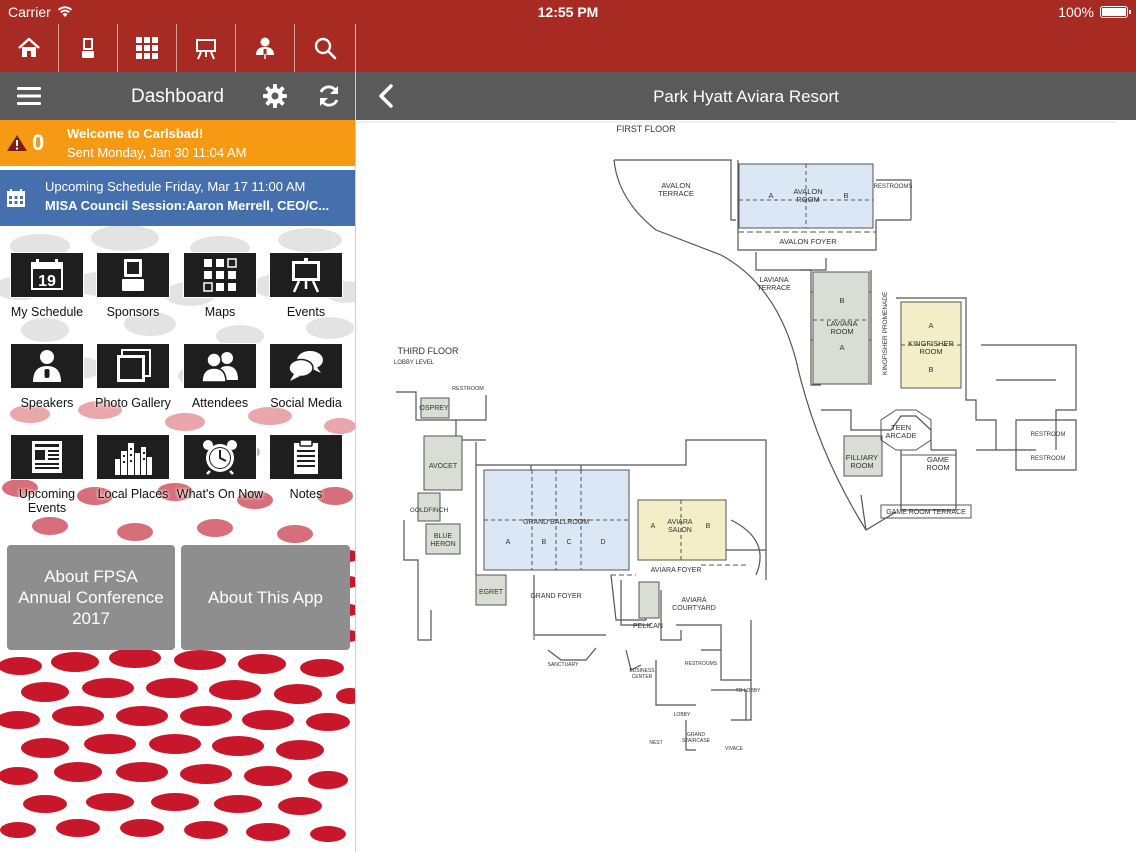  I want to click on speech-bubbles-icon, so click(305, 366).